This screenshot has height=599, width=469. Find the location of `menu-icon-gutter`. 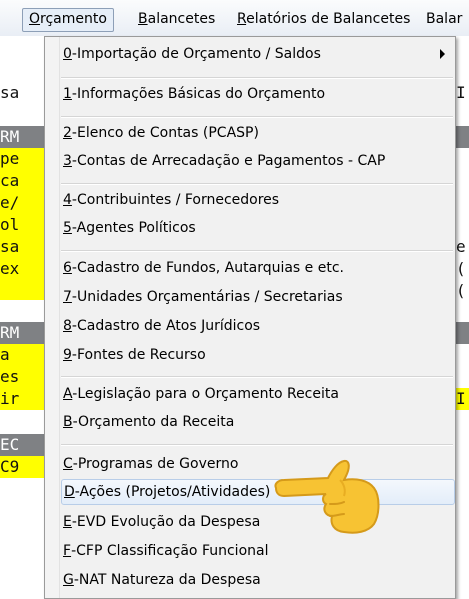

menu-icon-gutter is located at coordinates (52, 317).